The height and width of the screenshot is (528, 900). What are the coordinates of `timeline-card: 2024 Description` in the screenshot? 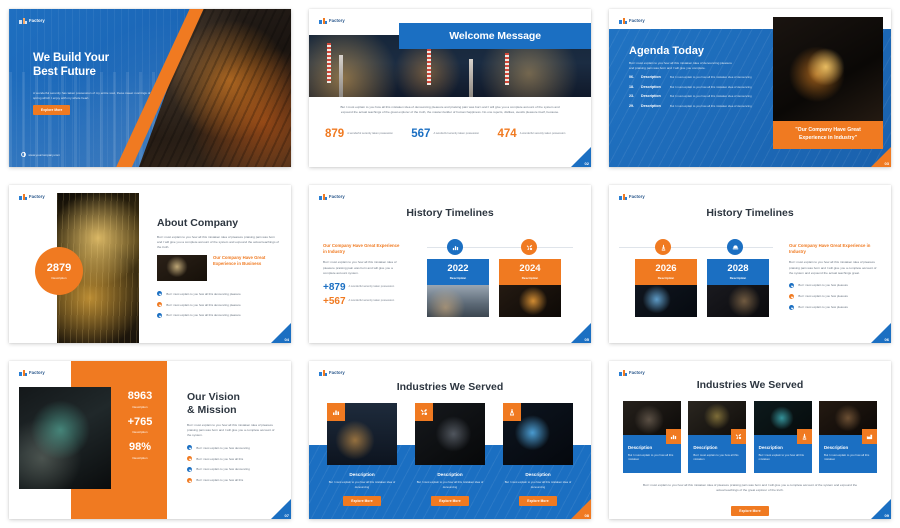 It's located at (530, 288).